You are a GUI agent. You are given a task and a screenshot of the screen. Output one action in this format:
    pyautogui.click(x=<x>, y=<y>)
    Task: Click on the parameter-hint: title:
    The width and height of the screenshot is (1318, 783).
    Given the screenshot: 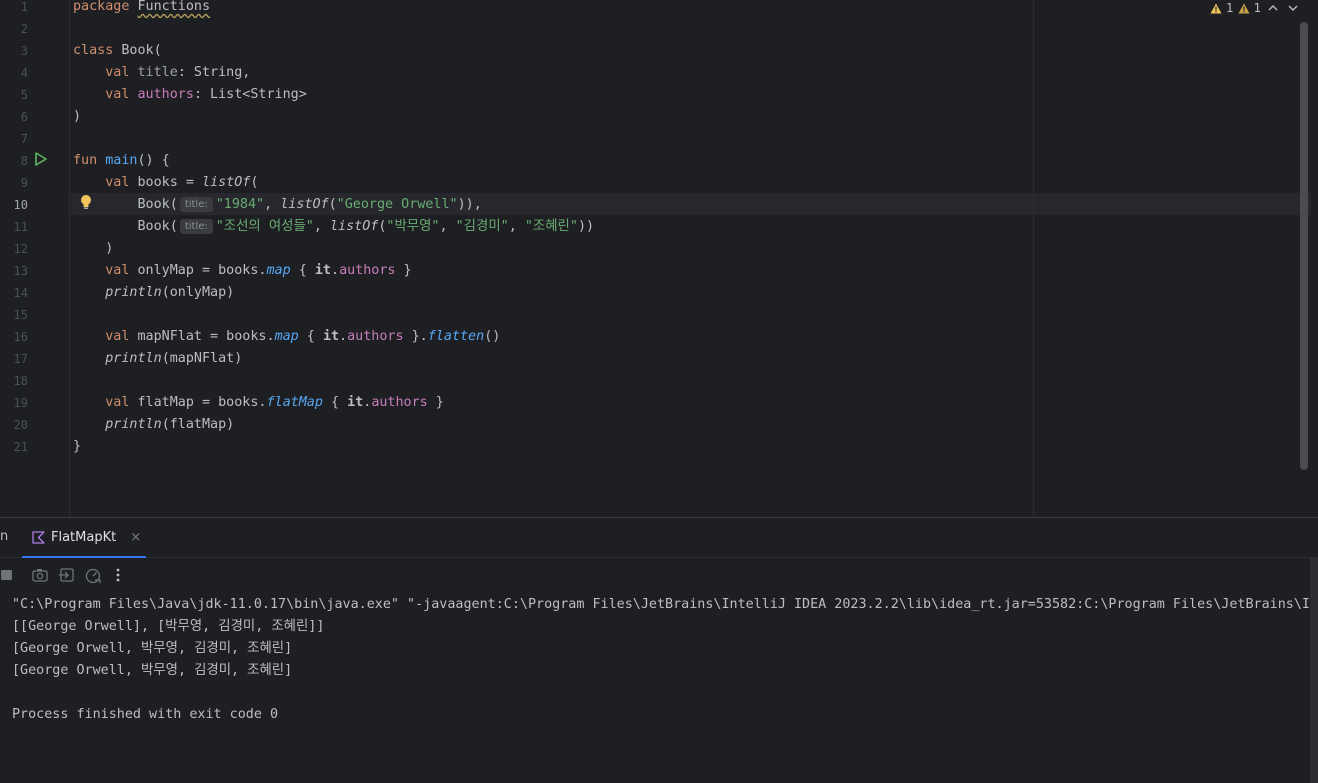 What is the action you would take?
    pyautogui.click(x=196, y=204)
    